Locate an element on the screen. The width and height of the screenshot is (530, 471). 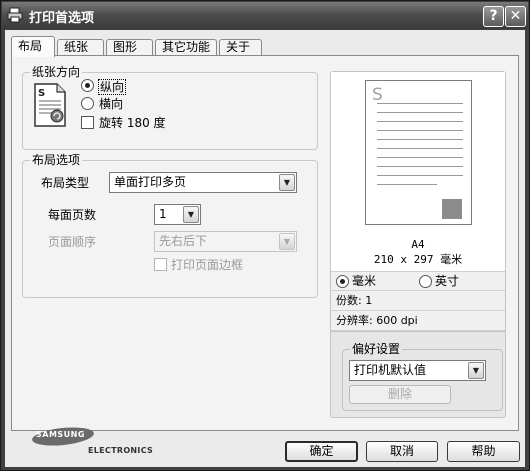
printer-icon is located at coordinates (15, 15).